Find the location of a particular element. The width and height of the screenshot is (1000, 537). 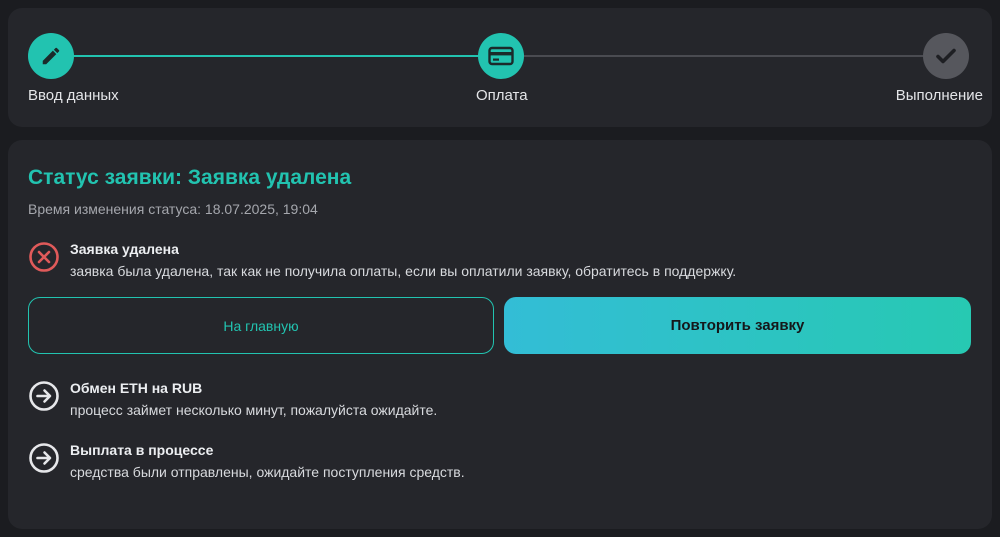

step-label-payment: Оплата is located at coordinates (502, 95).